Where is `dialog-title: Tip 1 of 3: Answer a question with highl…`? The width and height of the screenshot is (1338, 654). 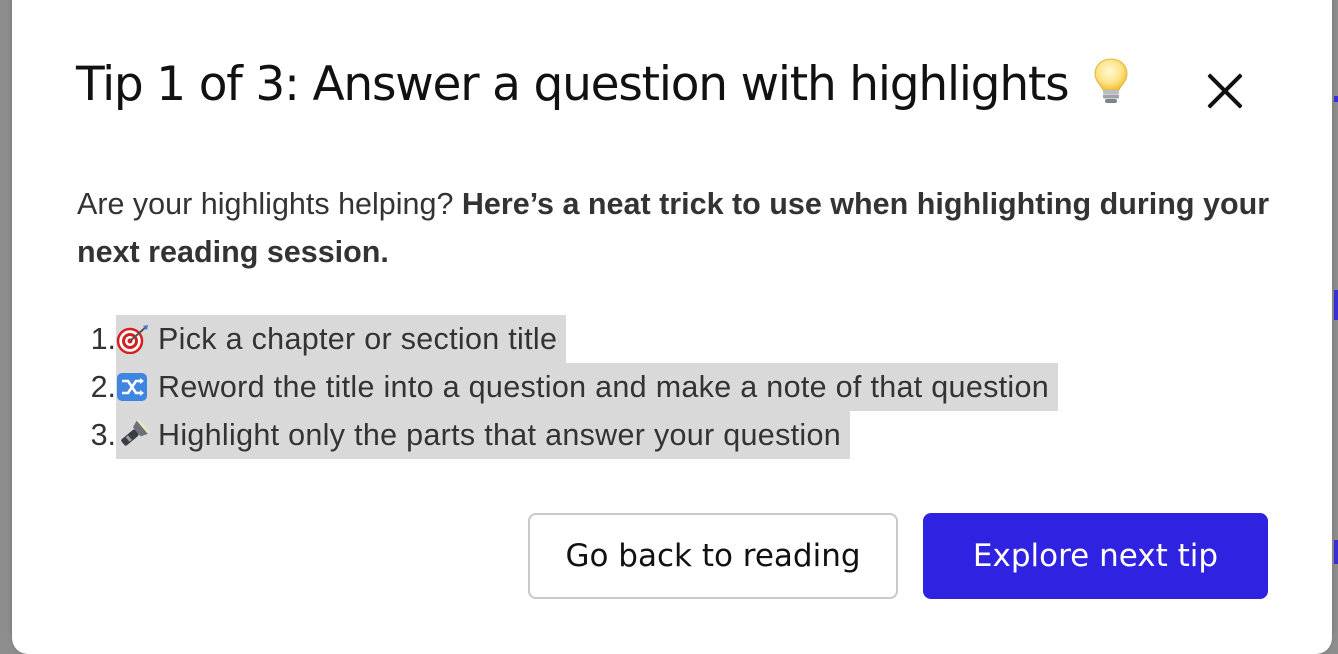 dialog-title: Tip 1 of 3: Answer a question with highl… is located at coordinates (603, 84).